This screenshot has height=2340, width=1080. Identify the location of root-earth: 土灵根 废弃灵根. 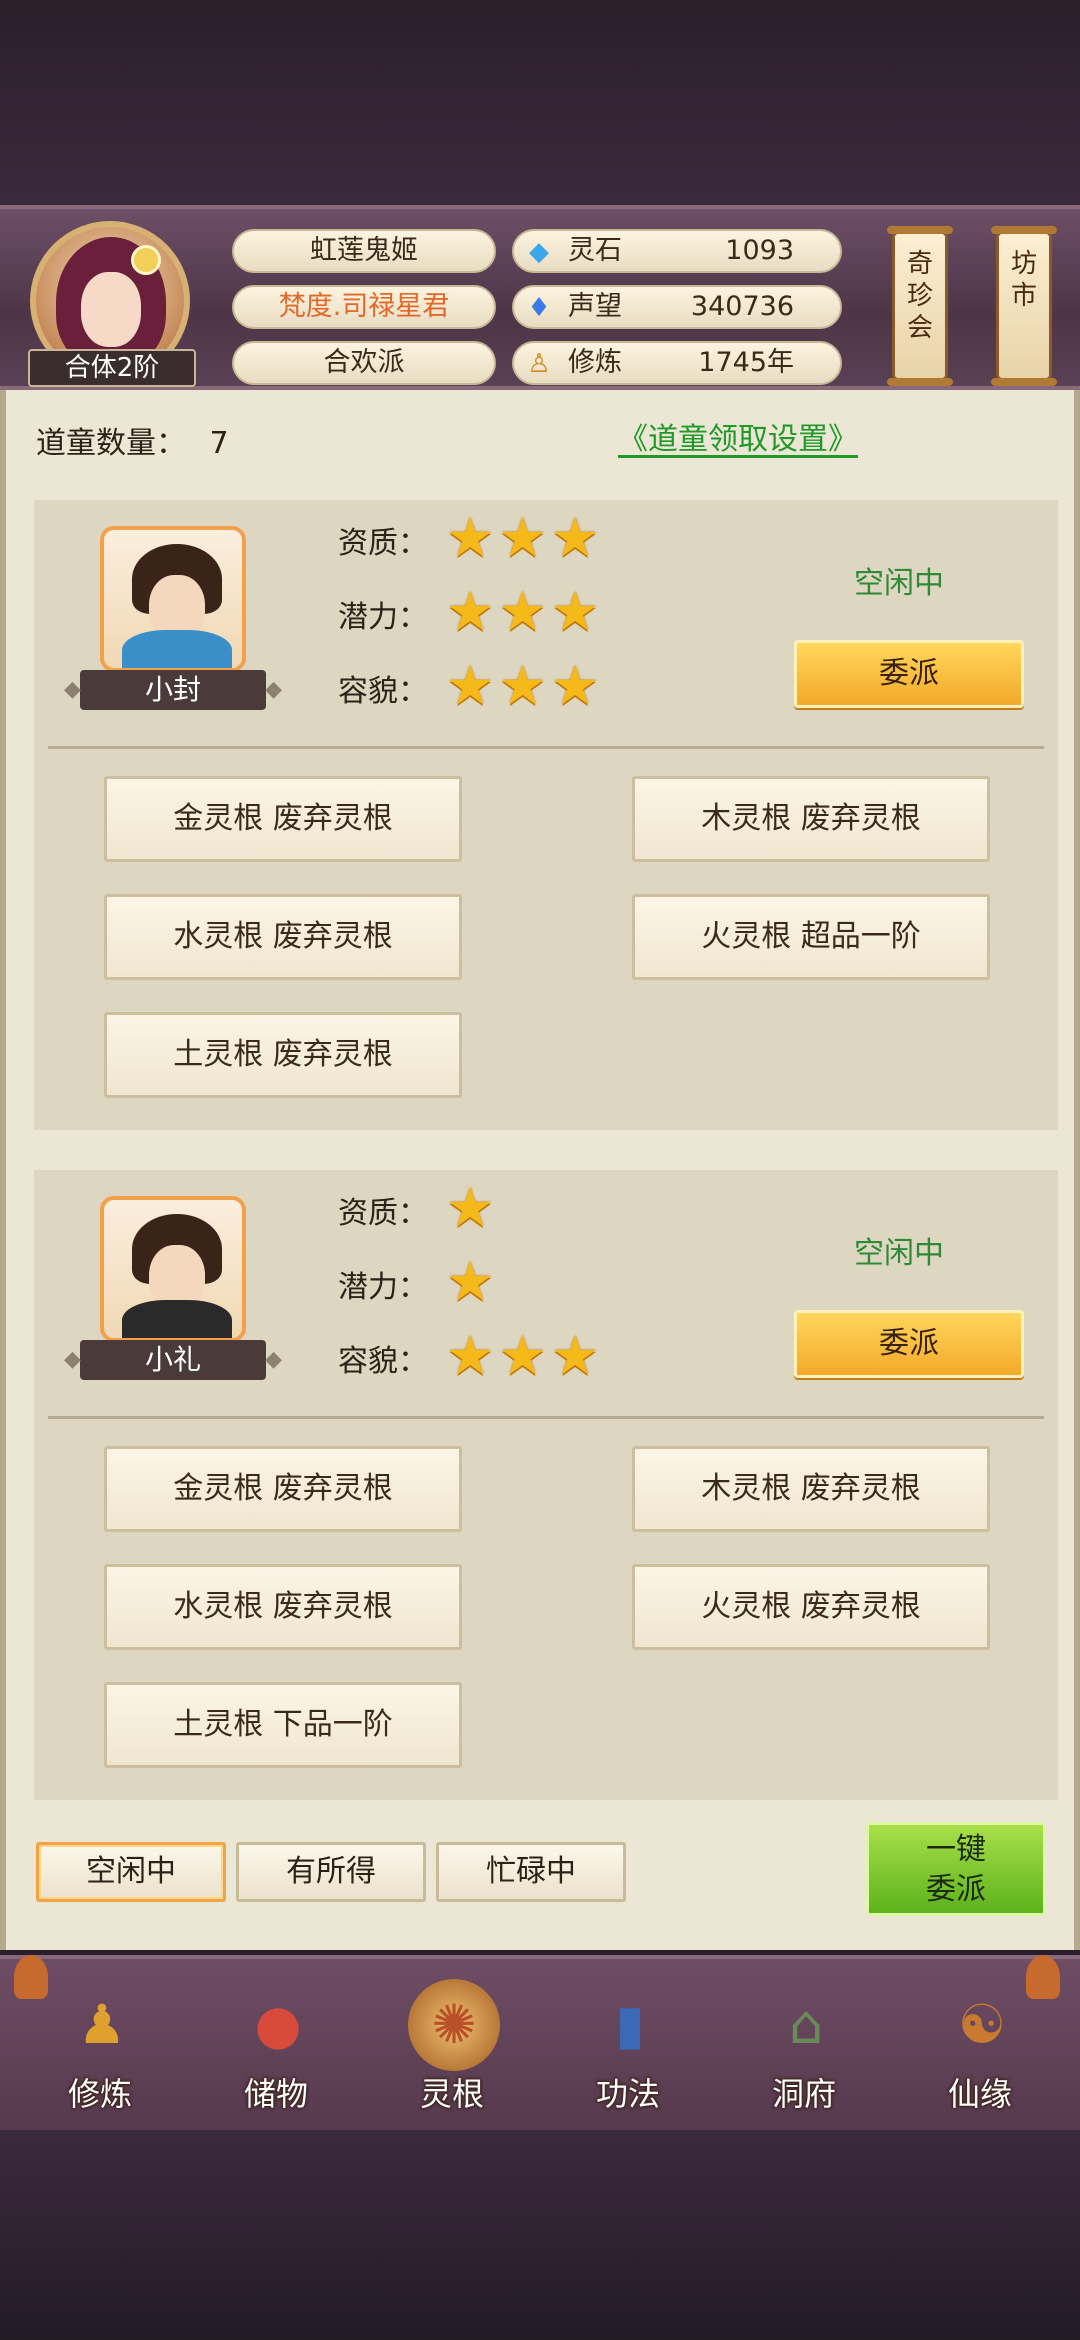
(283, 1055).